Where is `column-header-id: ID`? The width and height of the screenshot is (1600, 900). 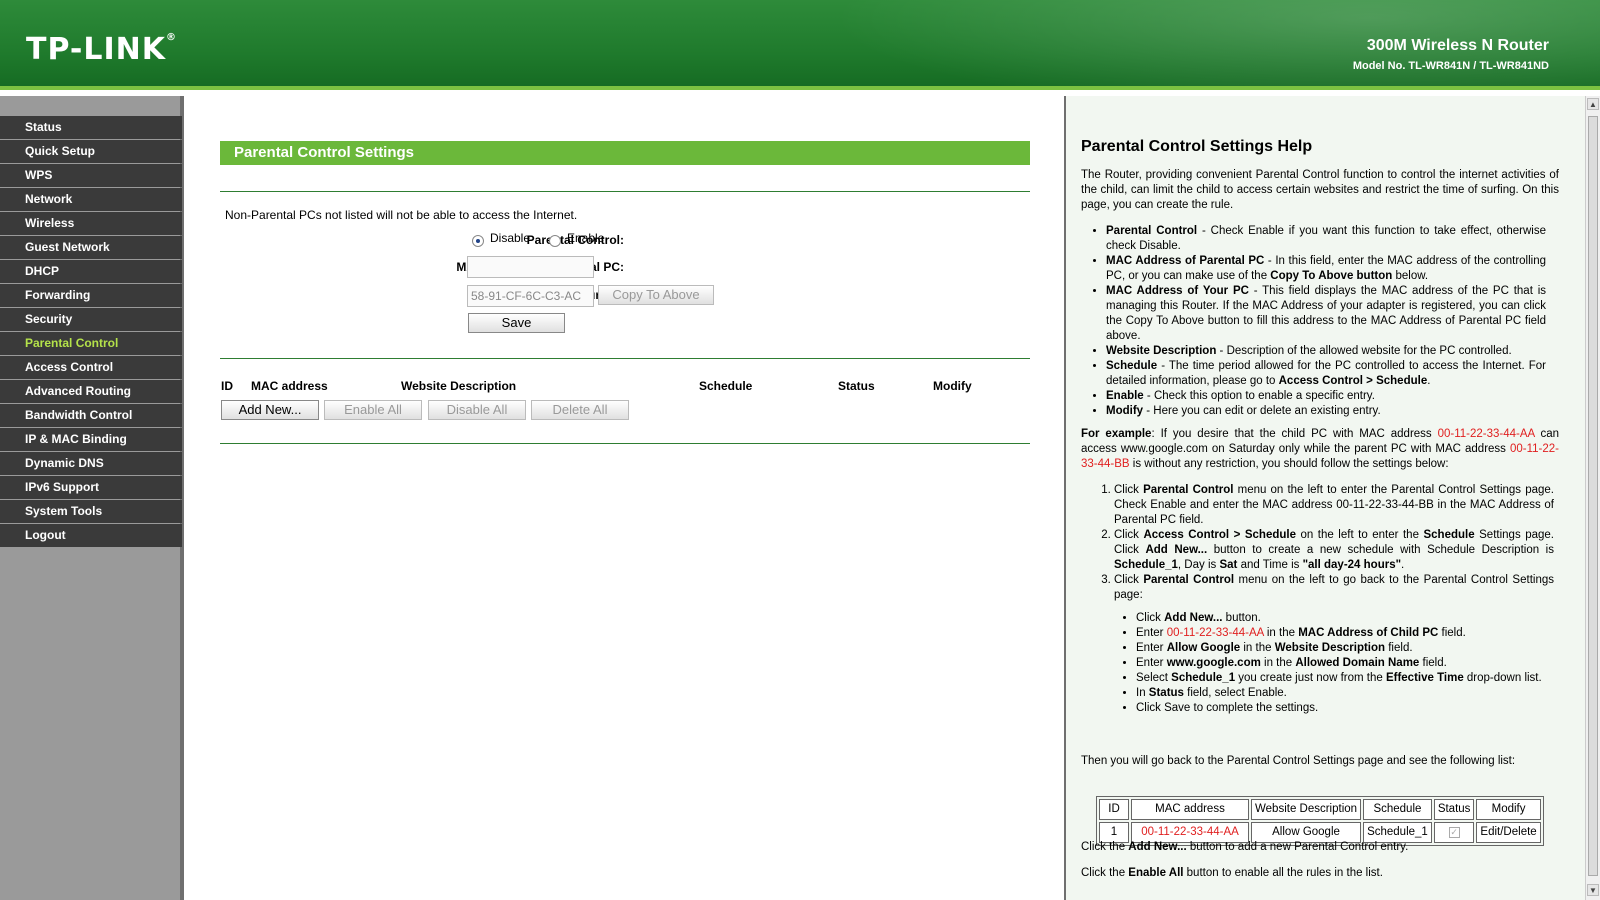 column-header-id: ID is located at coordinates (227, 386).